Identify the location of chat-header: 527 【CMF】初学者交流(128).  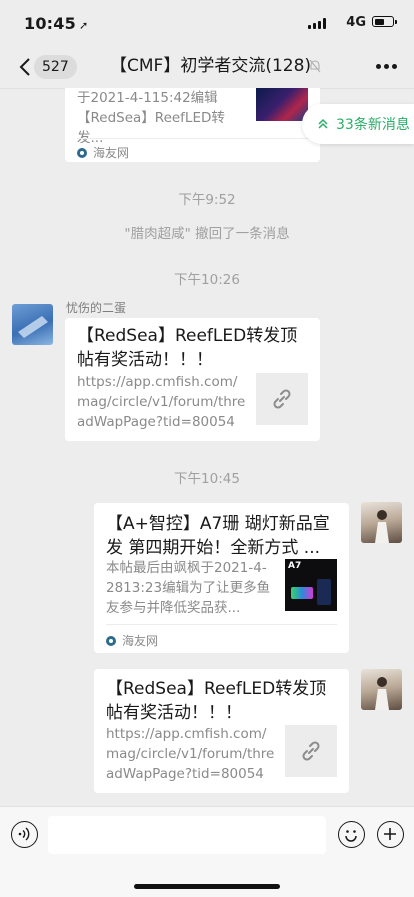
(207, 67).